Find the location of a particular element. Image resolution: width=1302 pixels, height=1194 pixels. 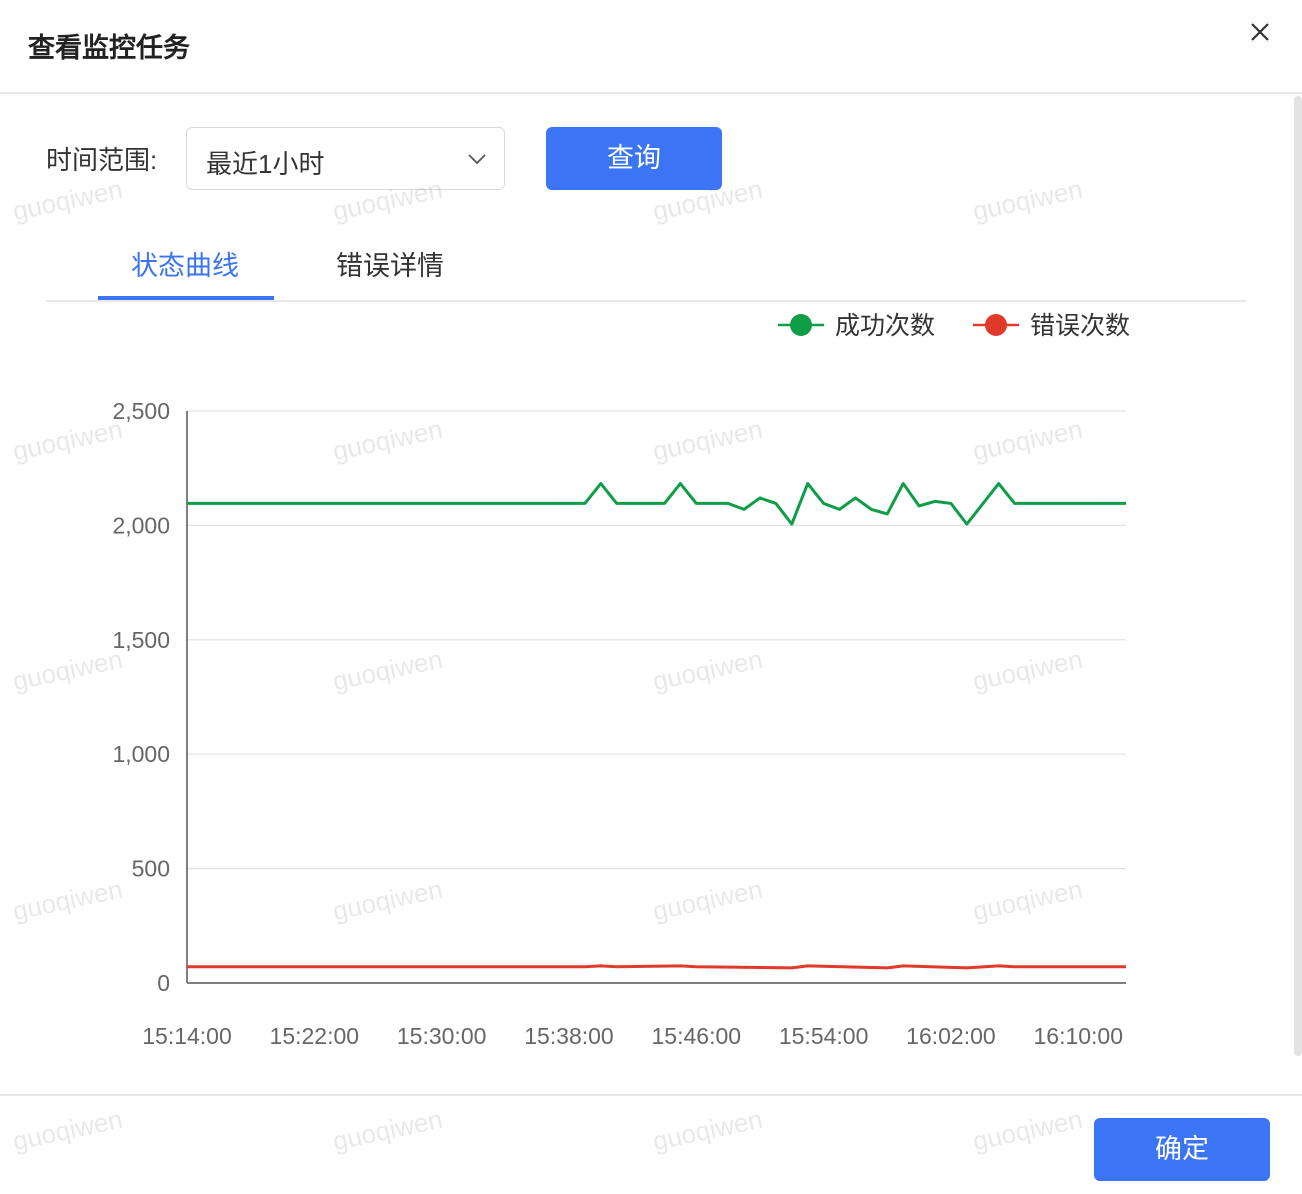

legend-label: 成功次数 is located at coordinates (885, 326).